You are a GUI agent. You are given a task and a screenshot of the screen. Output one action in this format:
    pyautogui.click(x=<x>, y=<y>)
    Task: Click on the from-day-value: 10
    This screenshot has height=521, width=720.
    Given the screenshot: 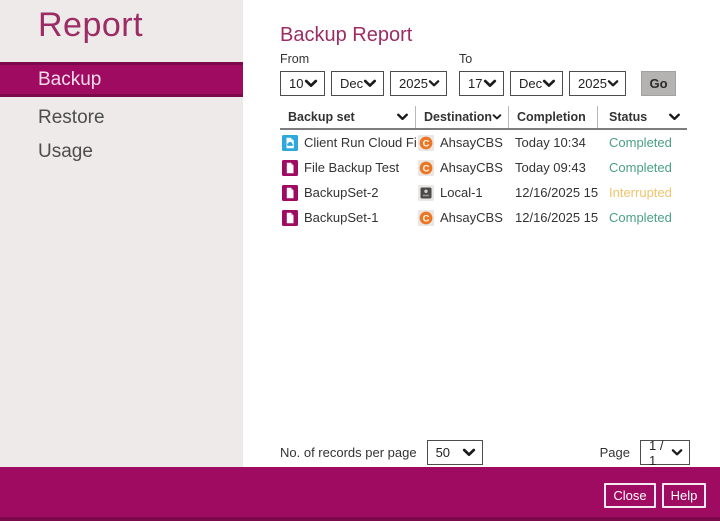 What is the action you would take?
    pyautogui.click(x=296, y=83)
    